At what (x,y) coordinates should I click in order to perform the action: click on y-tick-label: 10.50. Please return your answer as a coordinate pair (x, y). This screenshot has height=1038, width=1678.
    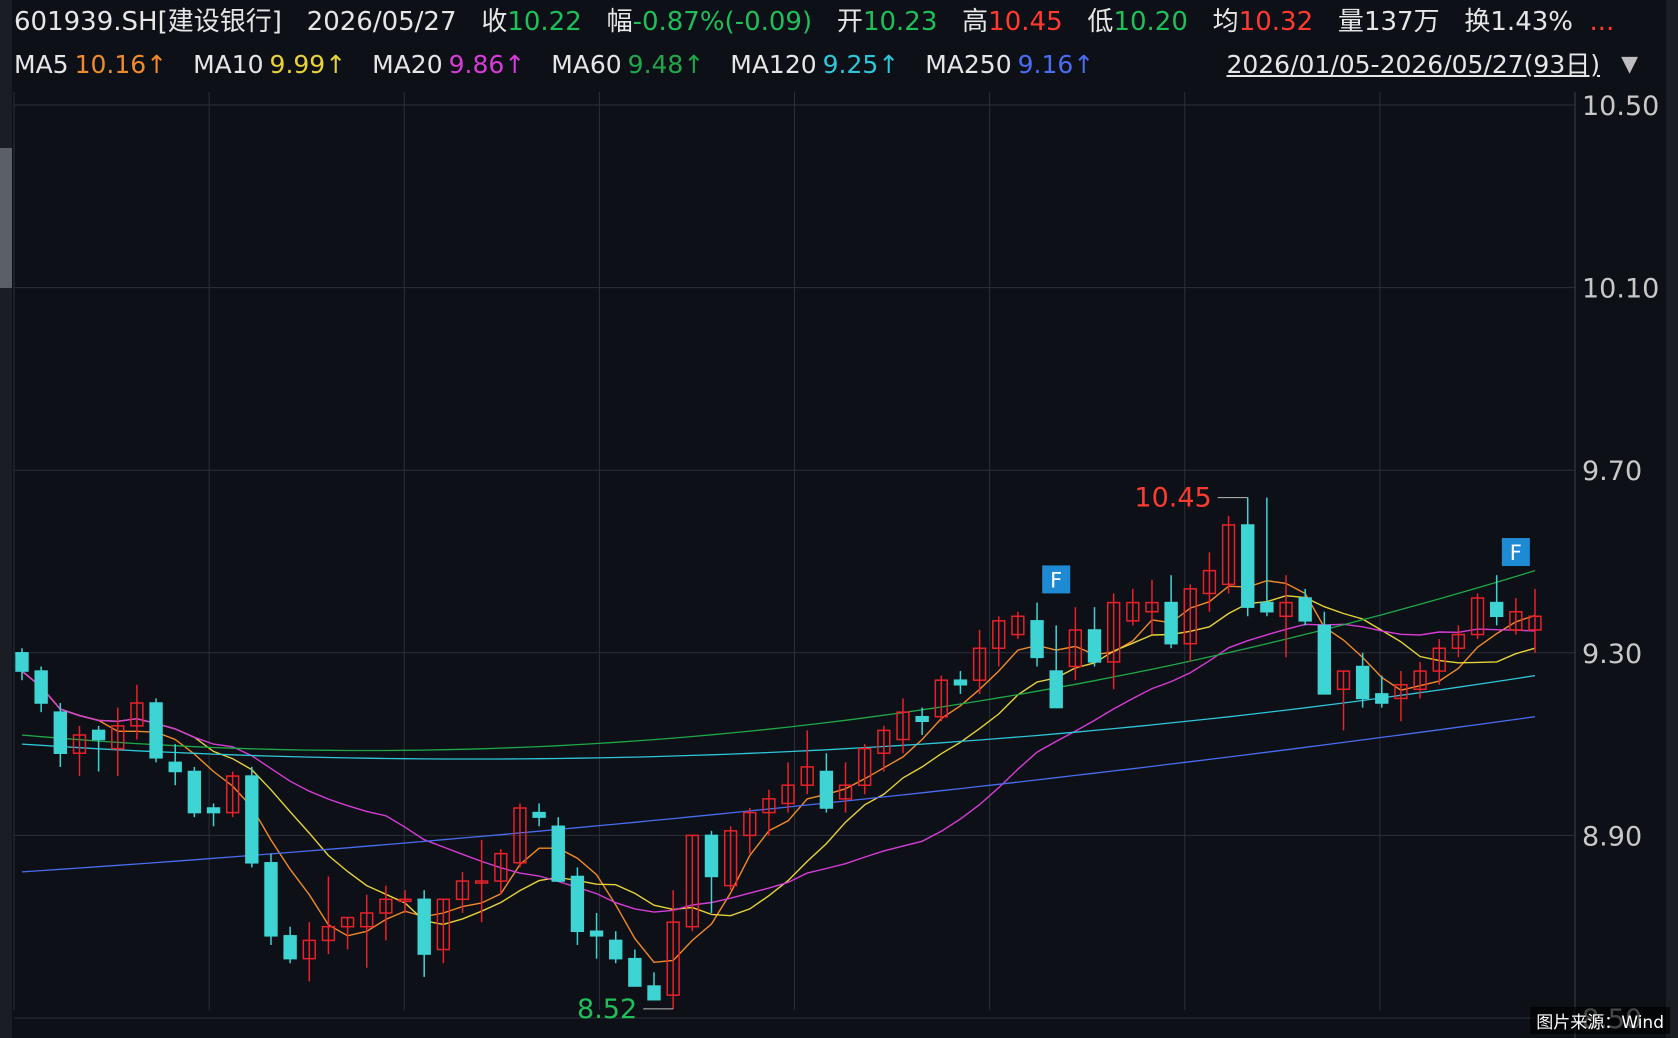
    Looking at the image, I should click on (1620, 106).